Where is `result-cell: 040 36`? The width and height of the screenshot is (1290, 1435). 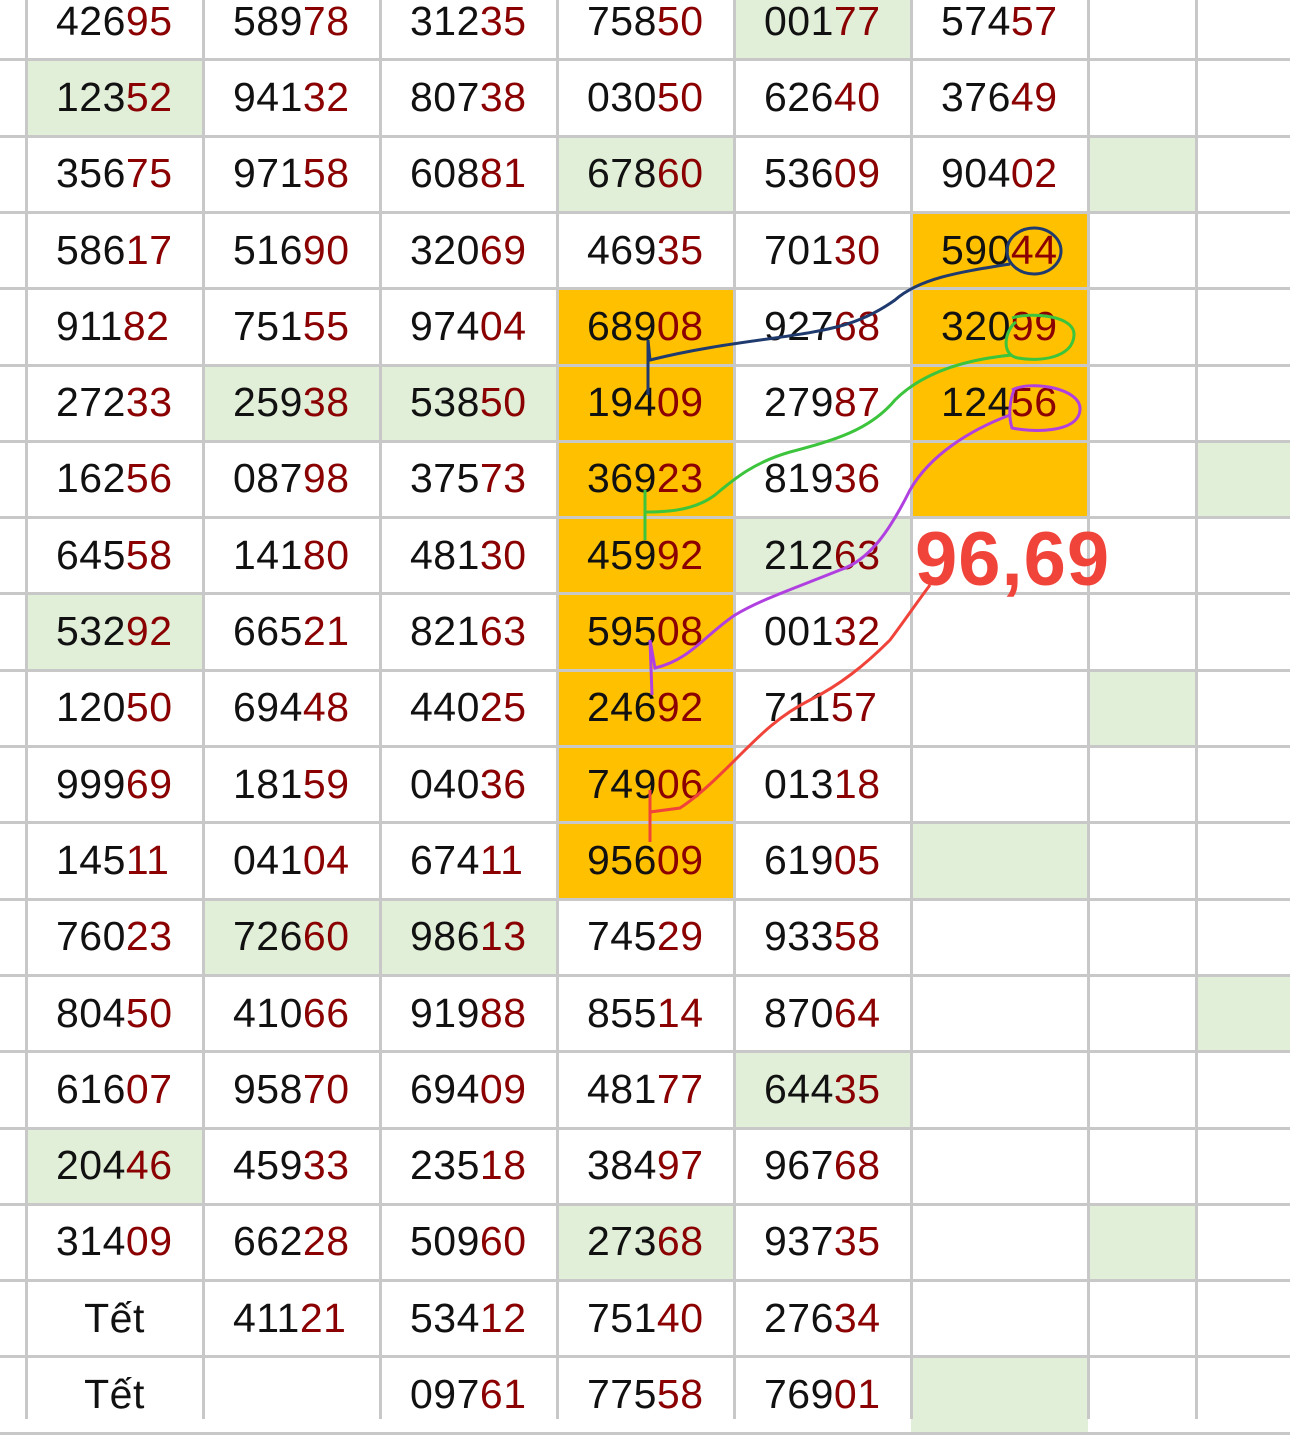 result-cell: 040 36 is located at coordinates (468, 784).